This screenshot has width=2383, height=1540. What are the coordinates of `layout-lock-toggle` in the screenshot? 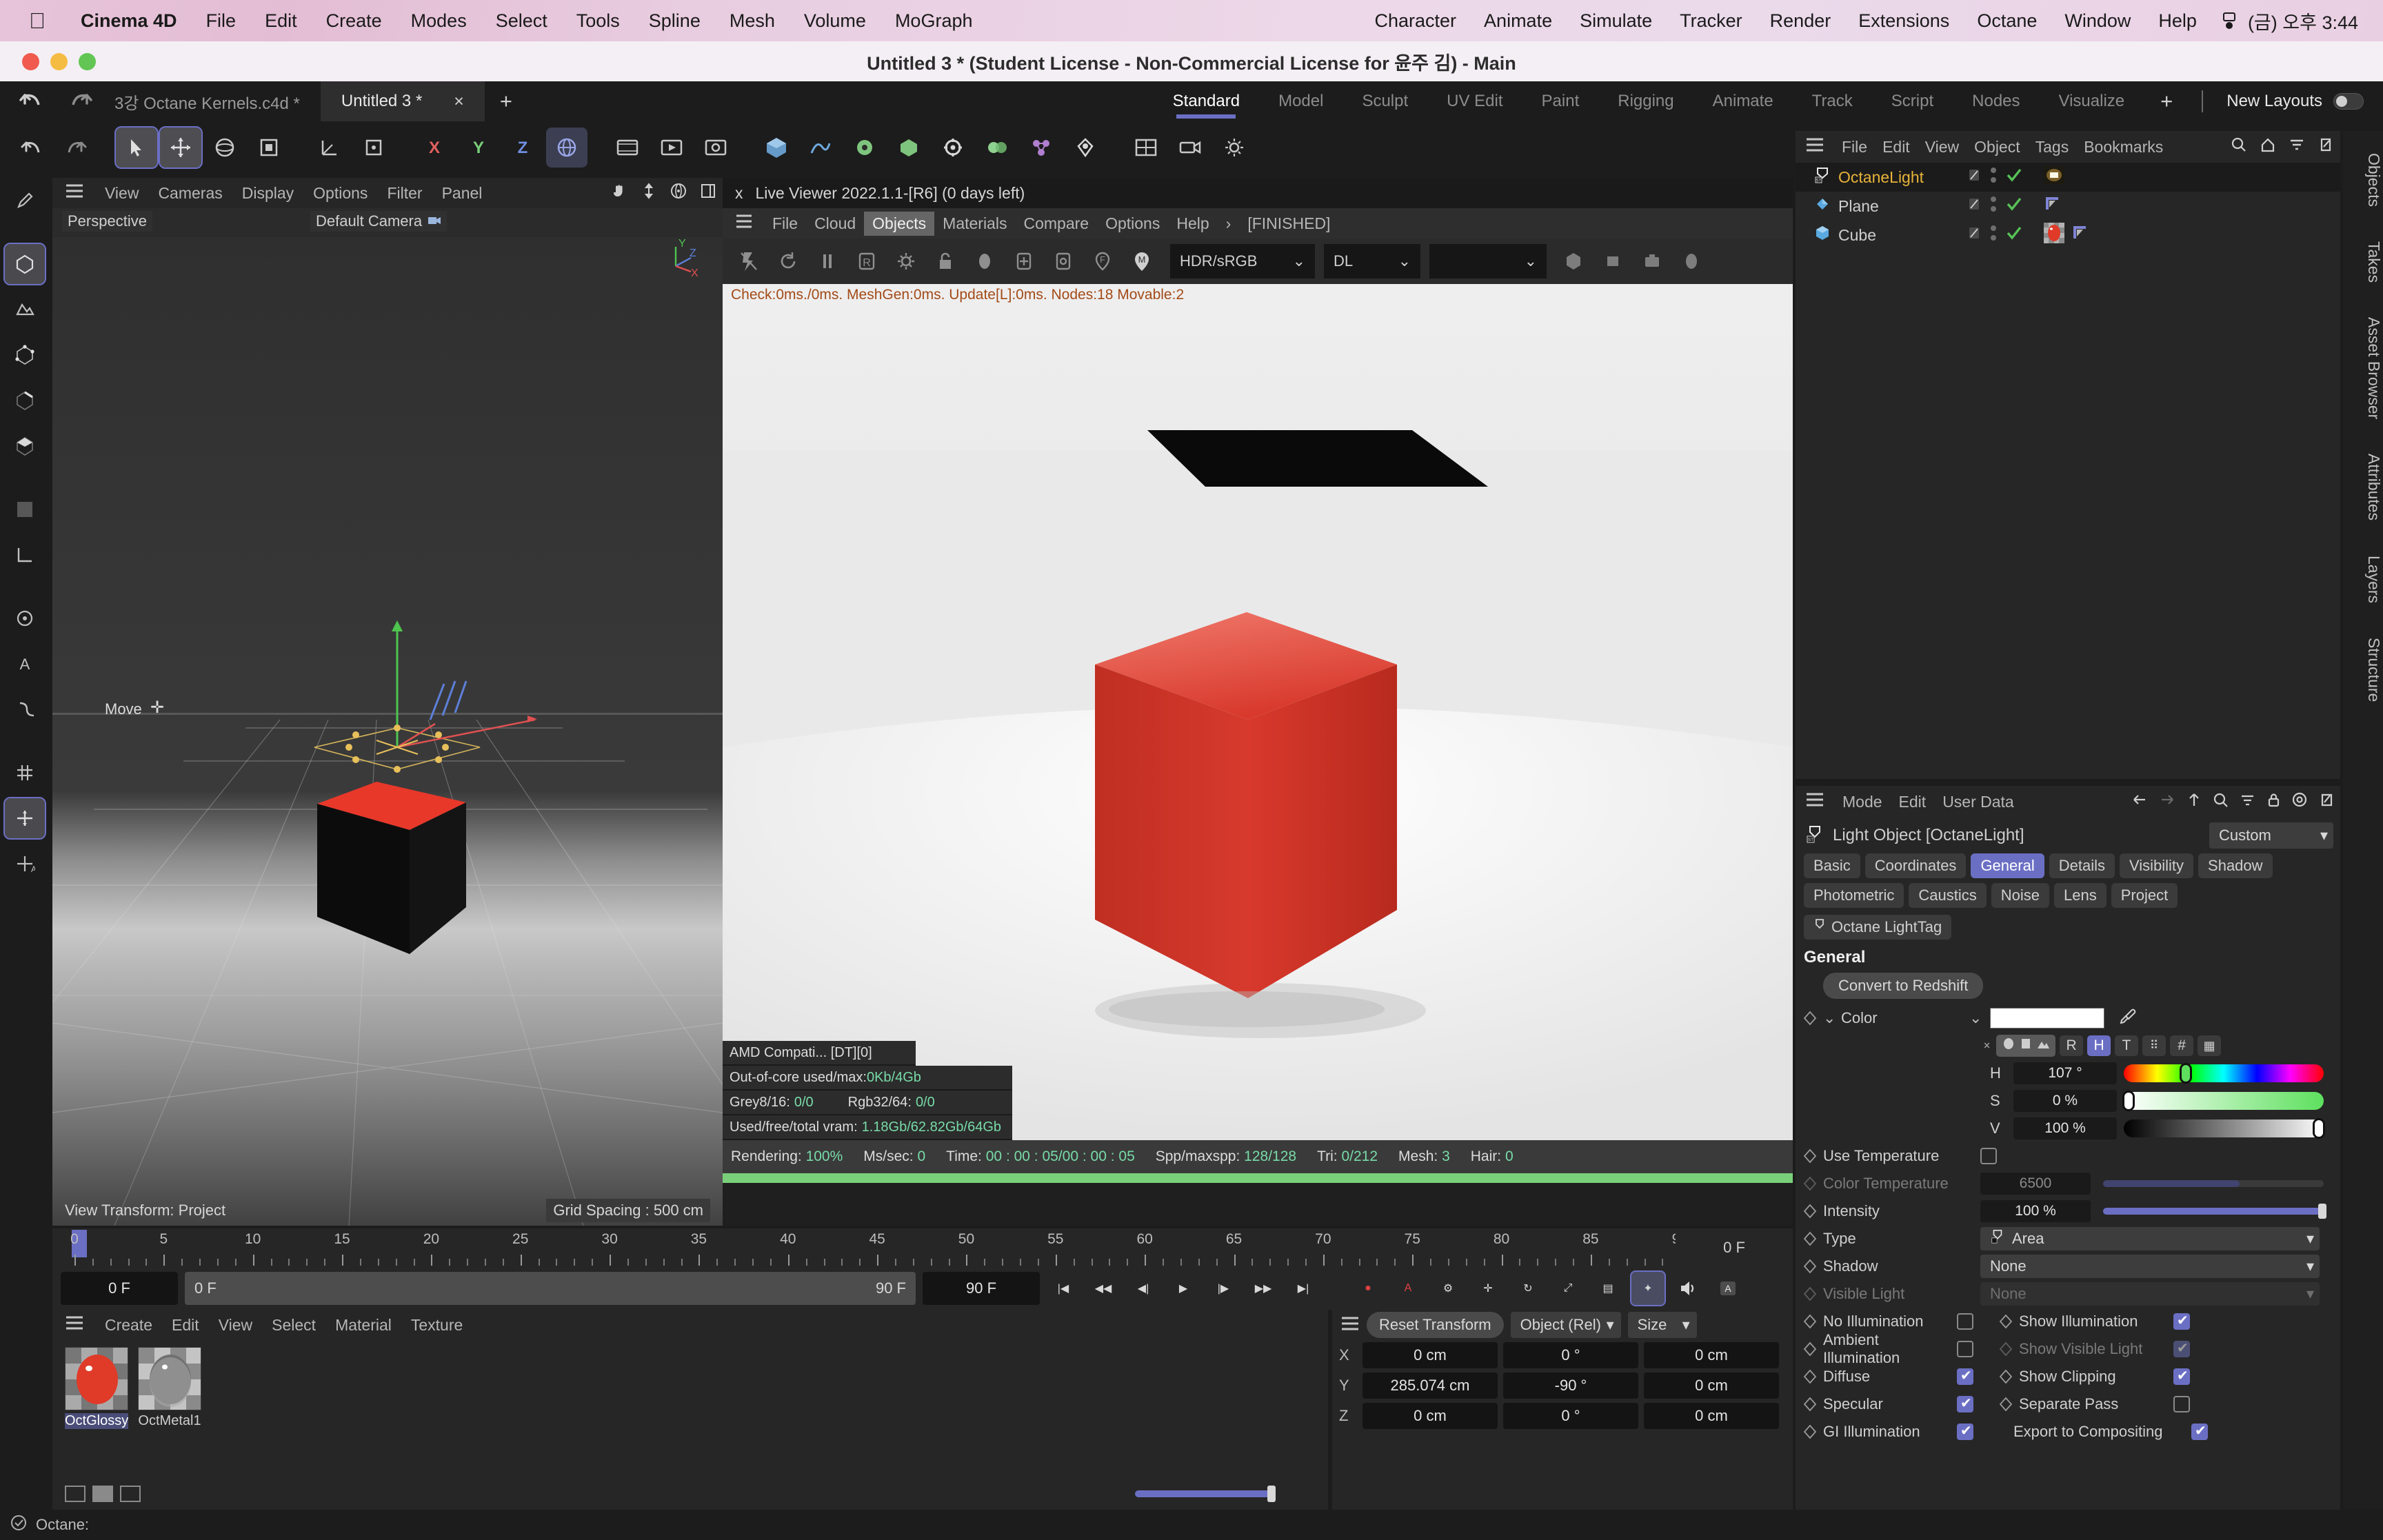 It's located at (2348, 102).